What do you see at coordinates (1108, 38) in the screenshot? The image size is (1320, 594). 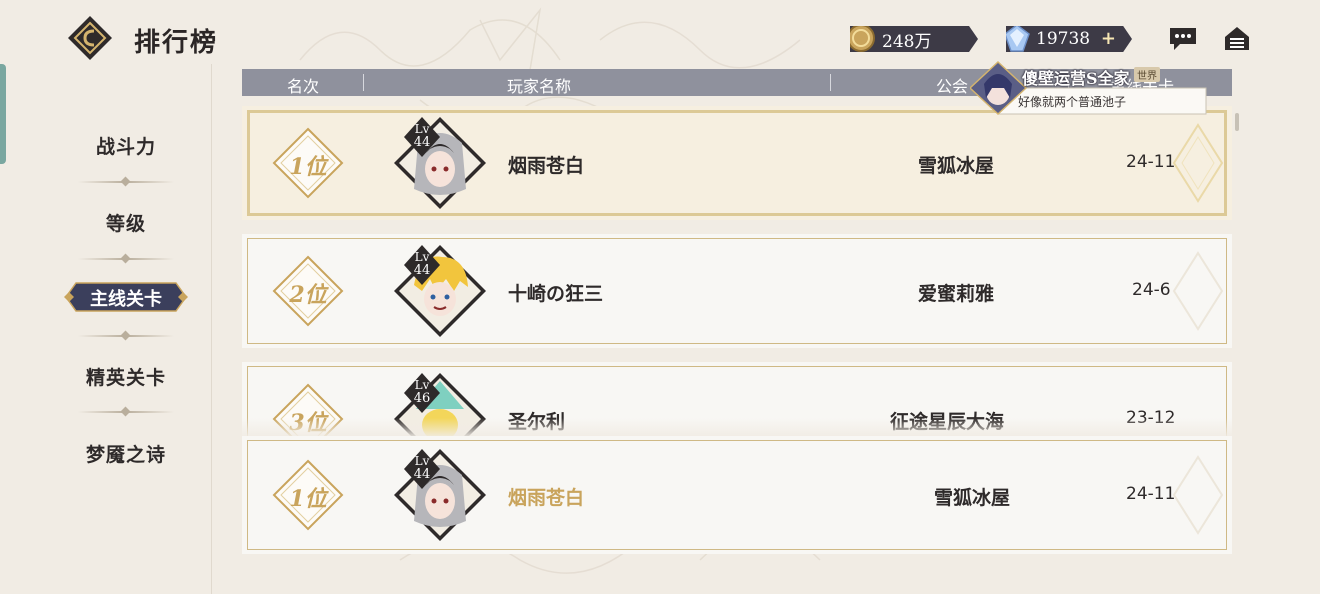 I see `add-gem-button: +` at bounding box center [1108, 38].